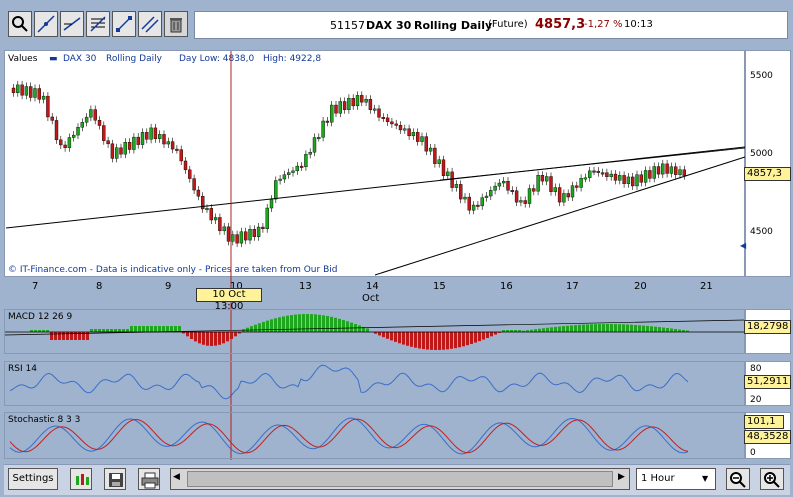 This screenshot has height=497, width=793. I want to click on print-button, so click(149, 479).